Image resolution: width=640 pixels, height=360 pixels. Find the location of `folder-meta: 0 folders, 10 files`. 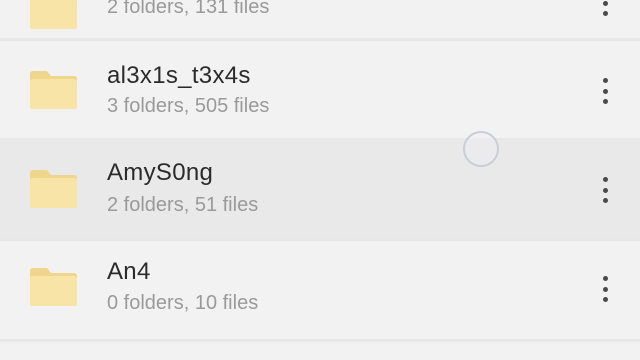

folder-meta: 0 folders, 10 files is located at coordinates (183, 303).